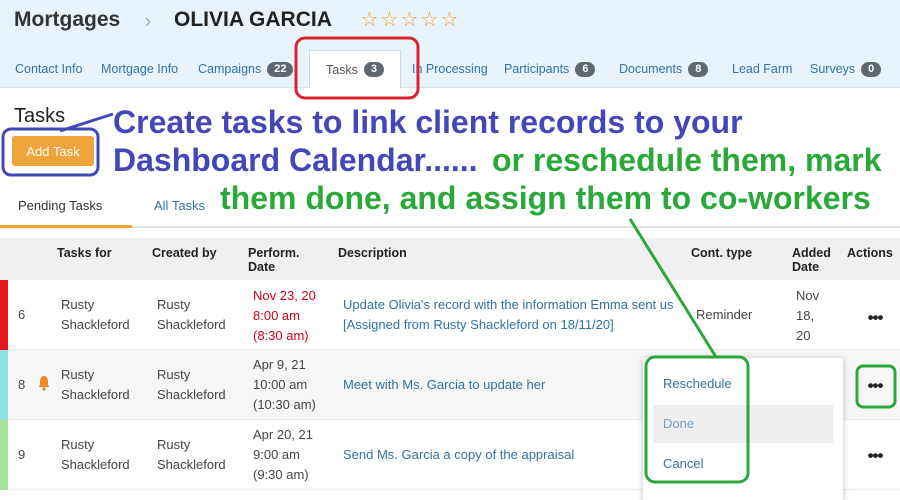 The width and height of the screenshot is (900, 500). Describe the element at coordinates (67, 20) in the screenshot. I see `breadcrumb-section: Mortgages` at that location.